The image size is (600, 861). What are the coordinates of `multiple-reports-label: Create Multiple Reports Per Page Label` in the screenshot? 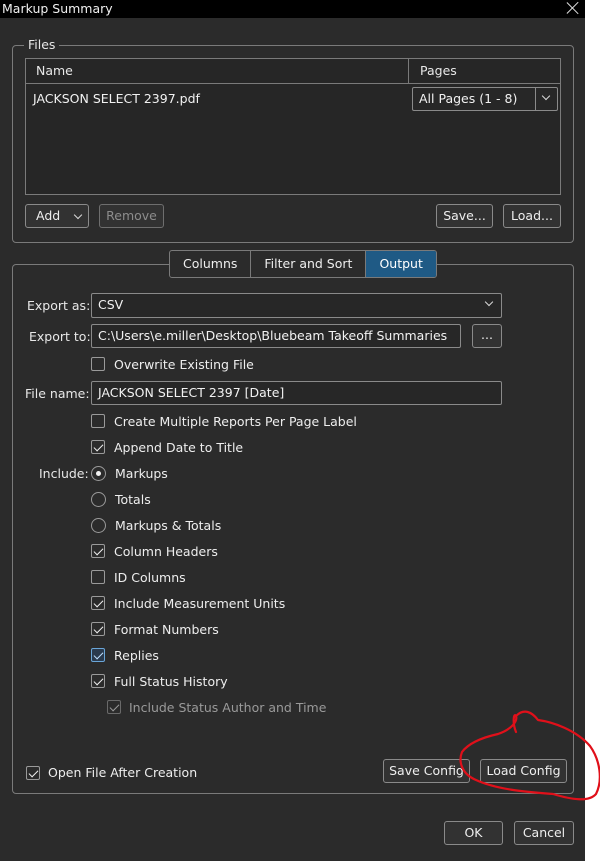 It's located at (235, 421).